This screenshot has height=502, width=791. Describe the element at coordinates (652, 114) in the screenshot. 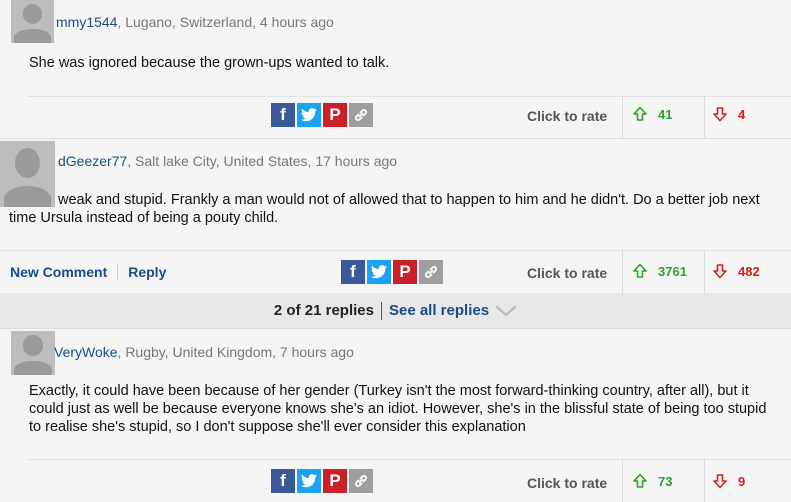

I see `upvote-button: 41` at that location.